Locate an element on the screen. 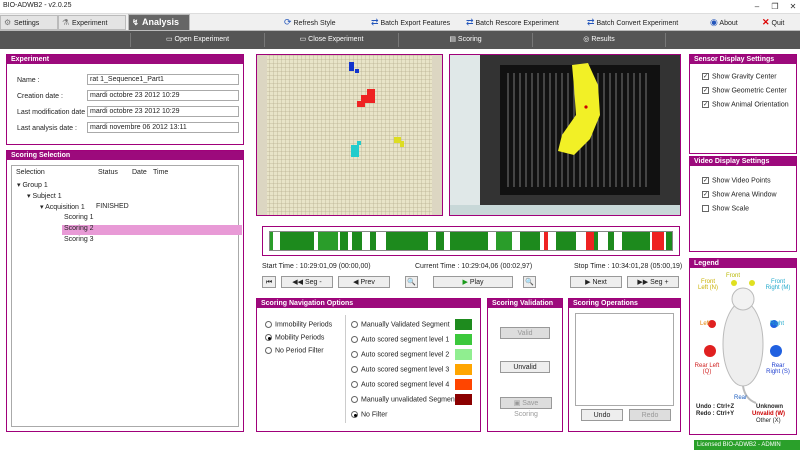 This screenshot has width=800, height=450. creation-date-field: mardi octobre 23 2012 10:29 is located at coordinates (163, 95).